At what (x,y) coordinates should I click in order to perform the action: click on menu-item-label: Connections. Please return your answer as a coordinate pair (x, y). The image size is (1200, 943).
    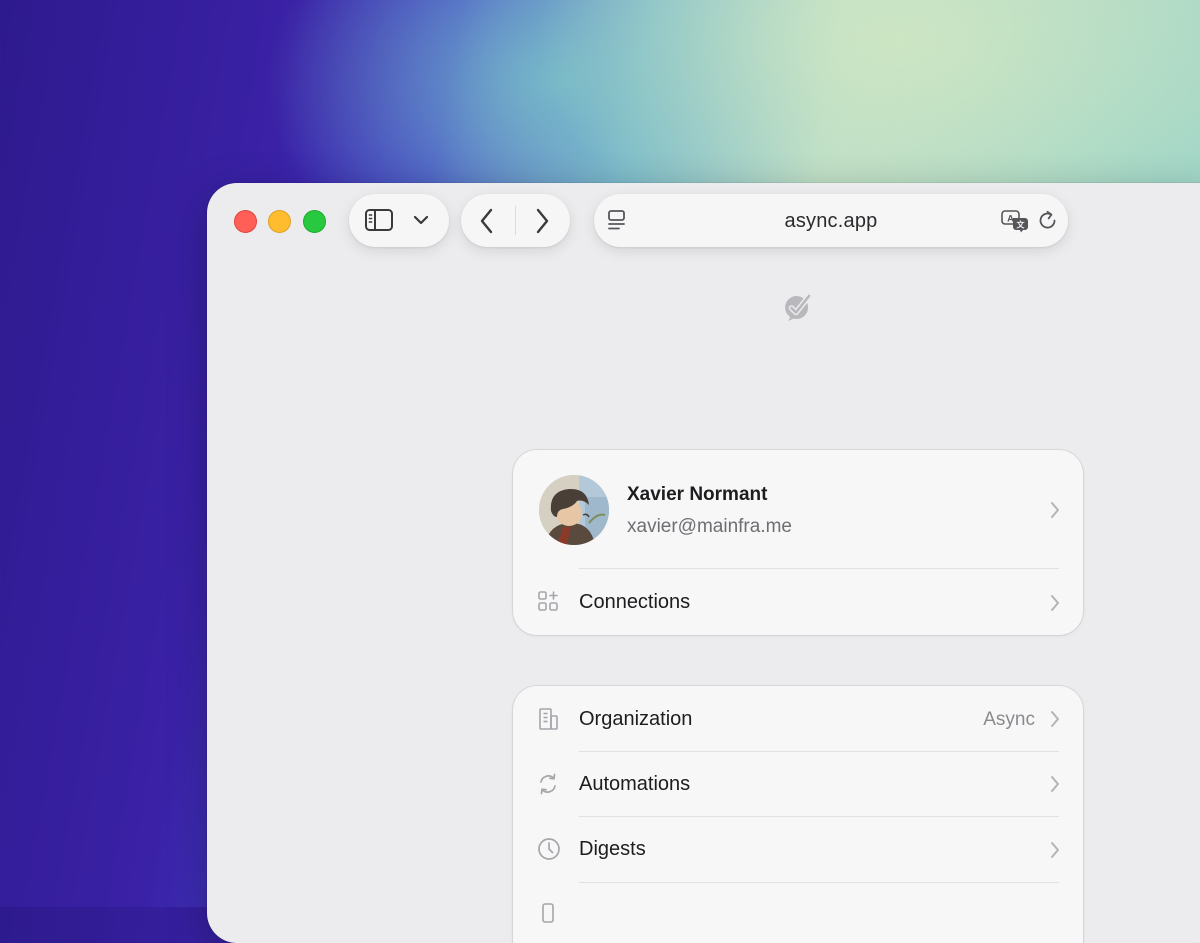
    Looking at the image, I should click on (635, 602).